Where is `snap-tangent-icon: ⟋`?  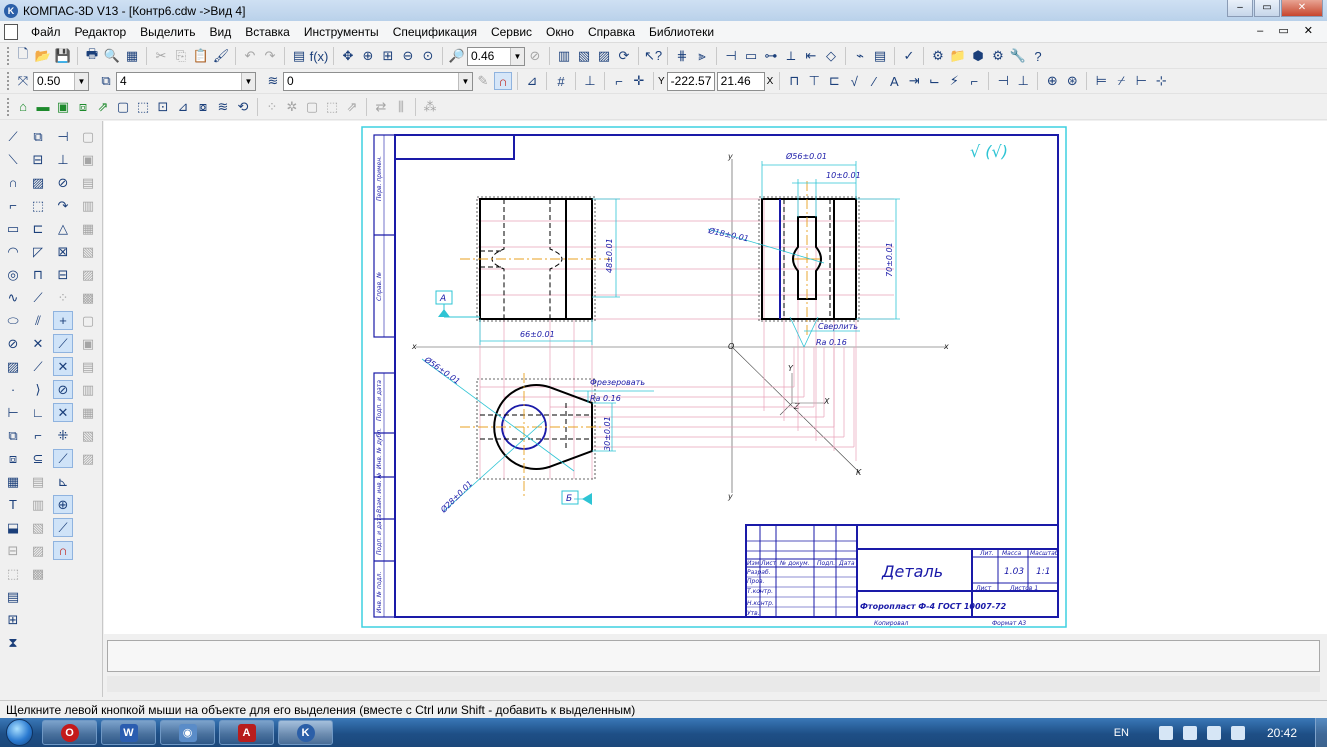
snap-tangent-icon: ⟋ is located at coordinates (63, 458).